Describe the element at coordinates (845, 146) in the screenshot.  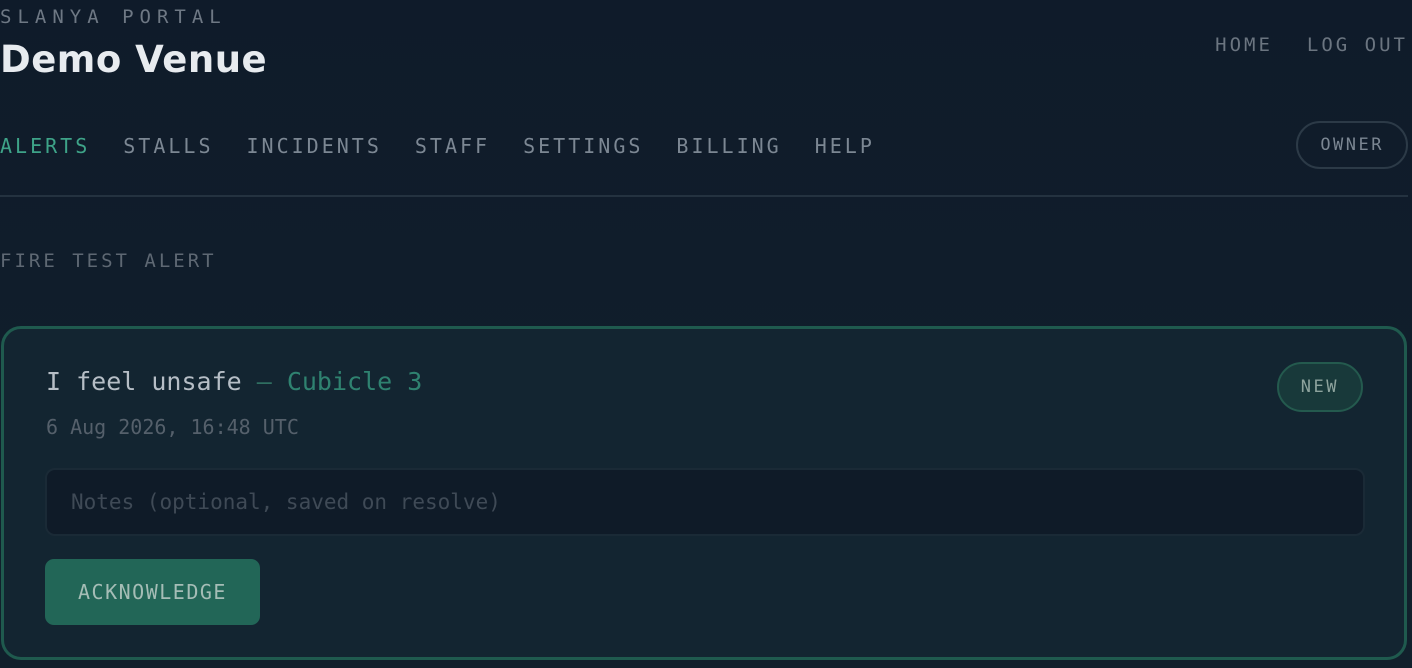
I see `tab-help: HELP` at that location.